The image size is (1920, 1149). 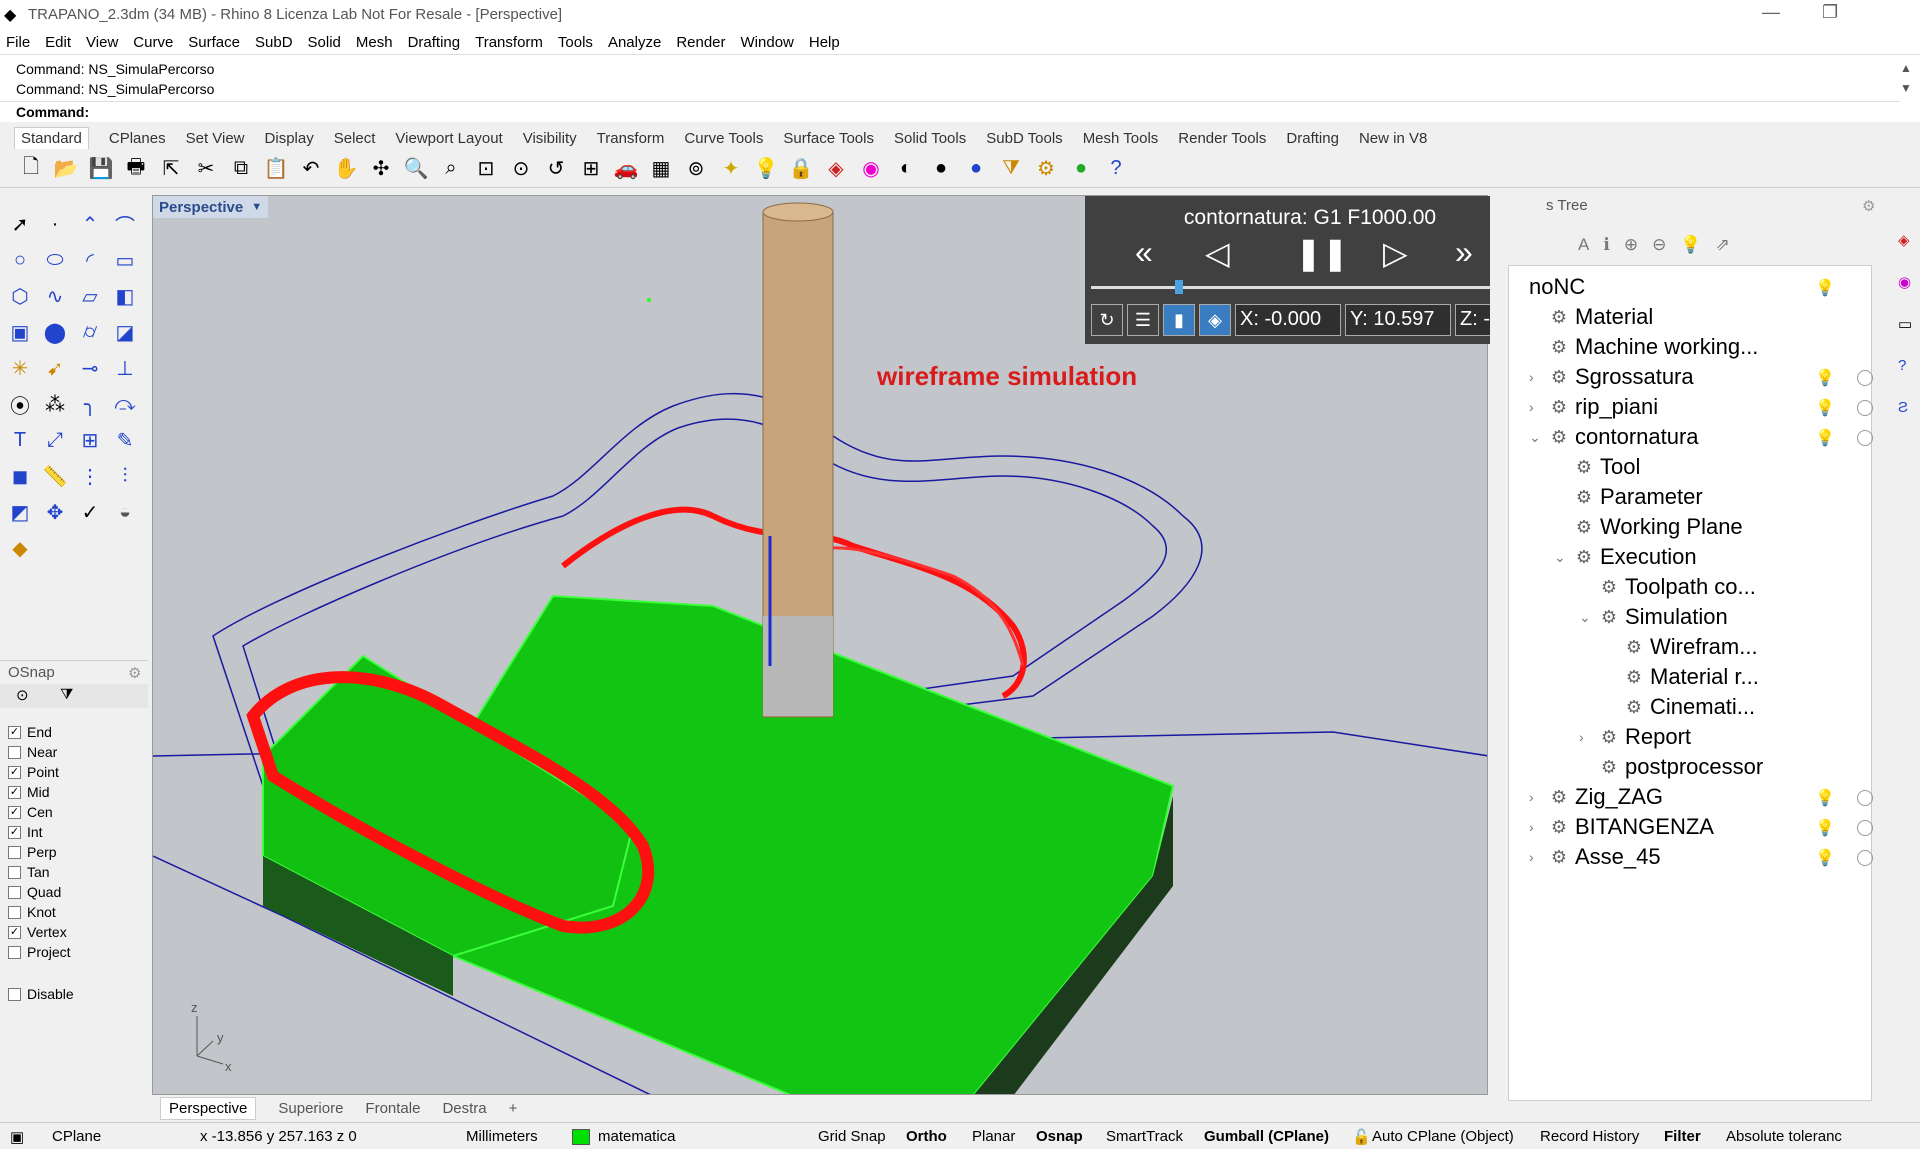 What do you see at coordinates (1653, 617) in the screenshot?
I see `tree-node: ⌄ ⚙ Simulation` at bounding box center [1653, 617].